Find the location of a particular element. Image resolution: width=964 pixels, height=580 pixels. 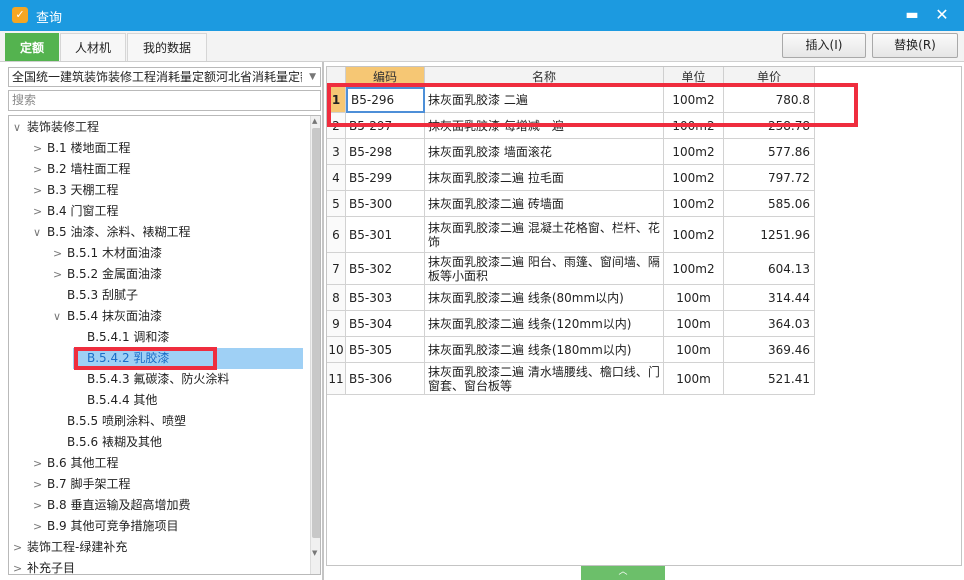

window-title: 查询 is located at coordinates (49, 18).